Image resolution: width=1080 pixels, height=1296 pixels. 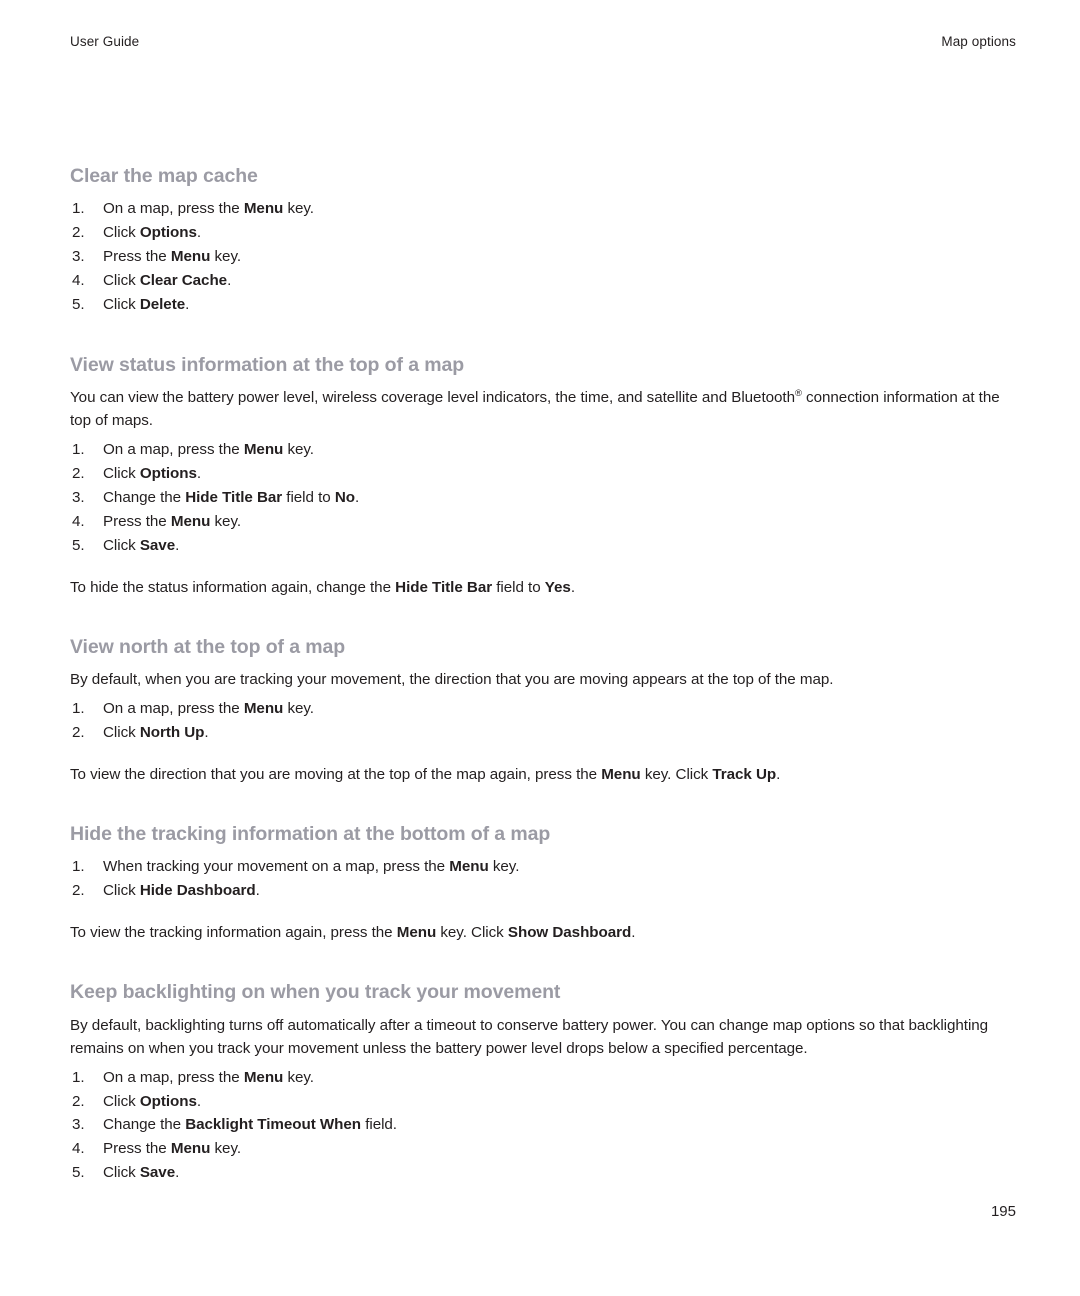 What do you see at coordinates (1003, 1211) in the screenshot?
I see `page-number: 195` at bounding box center [1003, 1211].